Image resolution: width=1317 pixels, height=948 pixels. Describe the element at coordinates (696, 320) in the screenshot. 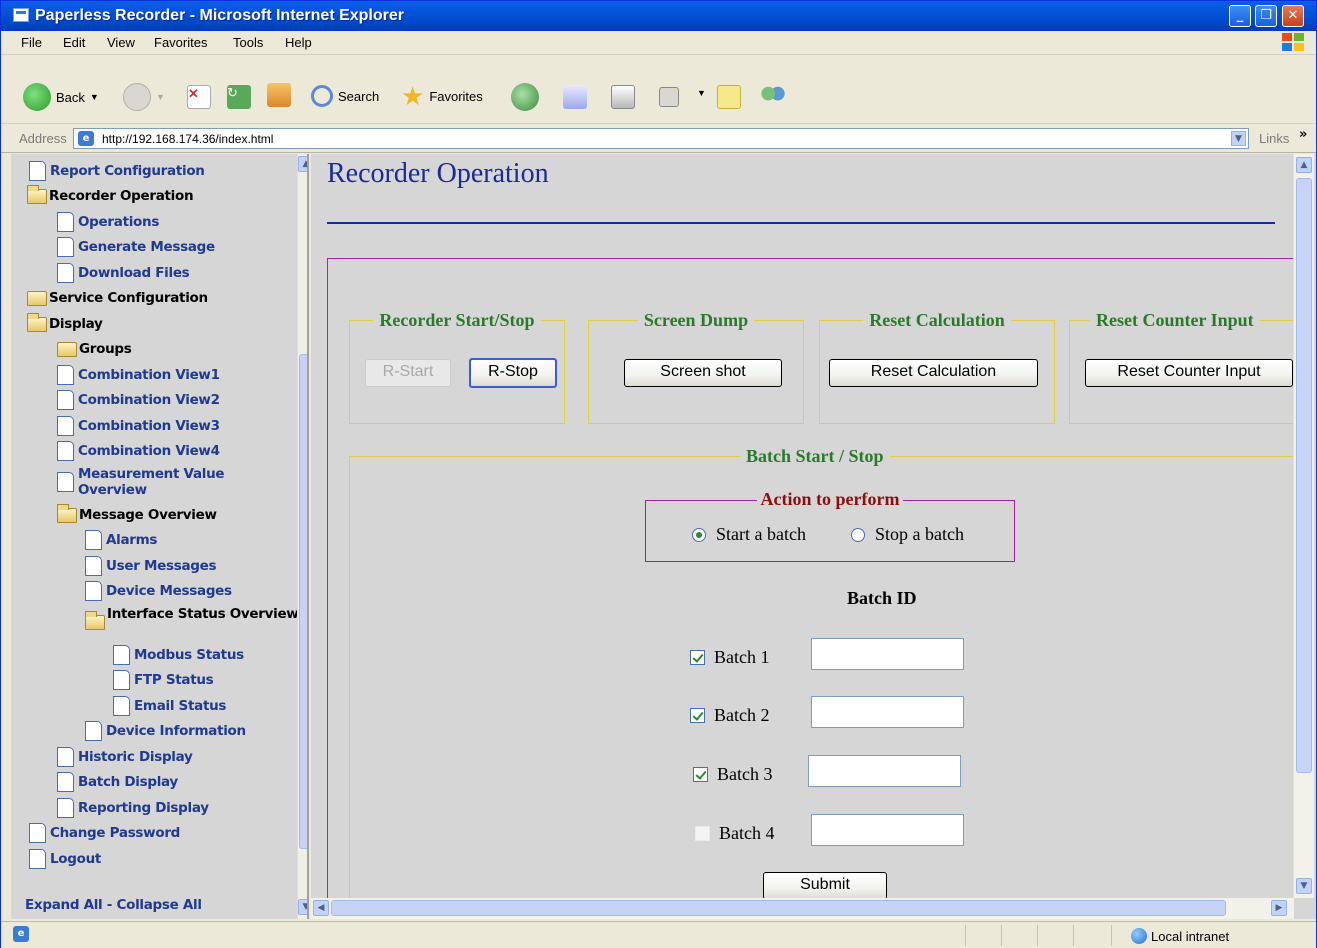

I see `screen-dump-legend: Screen Dump` at that location.